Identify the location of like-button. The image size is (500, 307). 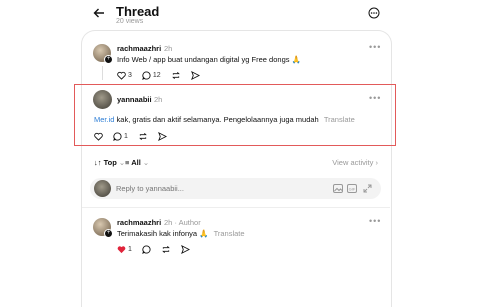
(98, 136).